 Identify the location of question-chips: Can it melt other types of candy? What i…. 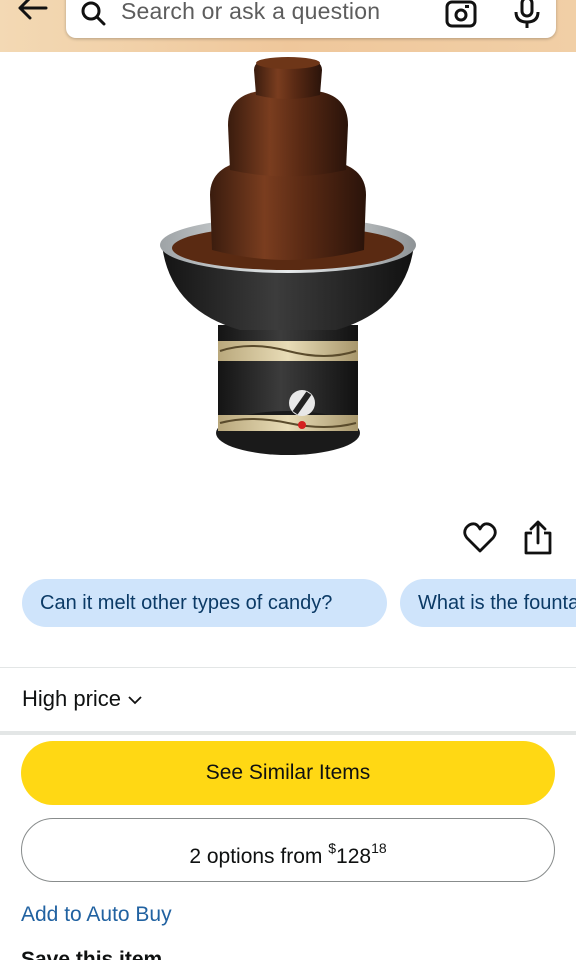
(288, 604).